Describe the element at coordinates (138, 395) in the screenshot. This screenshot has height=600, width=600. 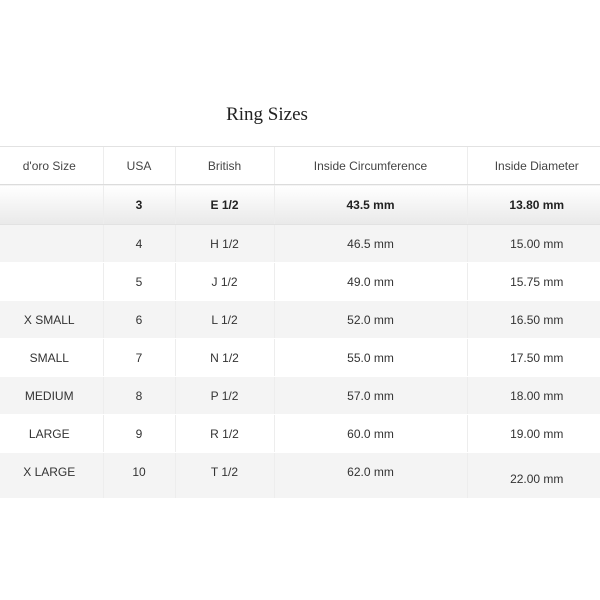
I see `cell-usa: 8` at that location.